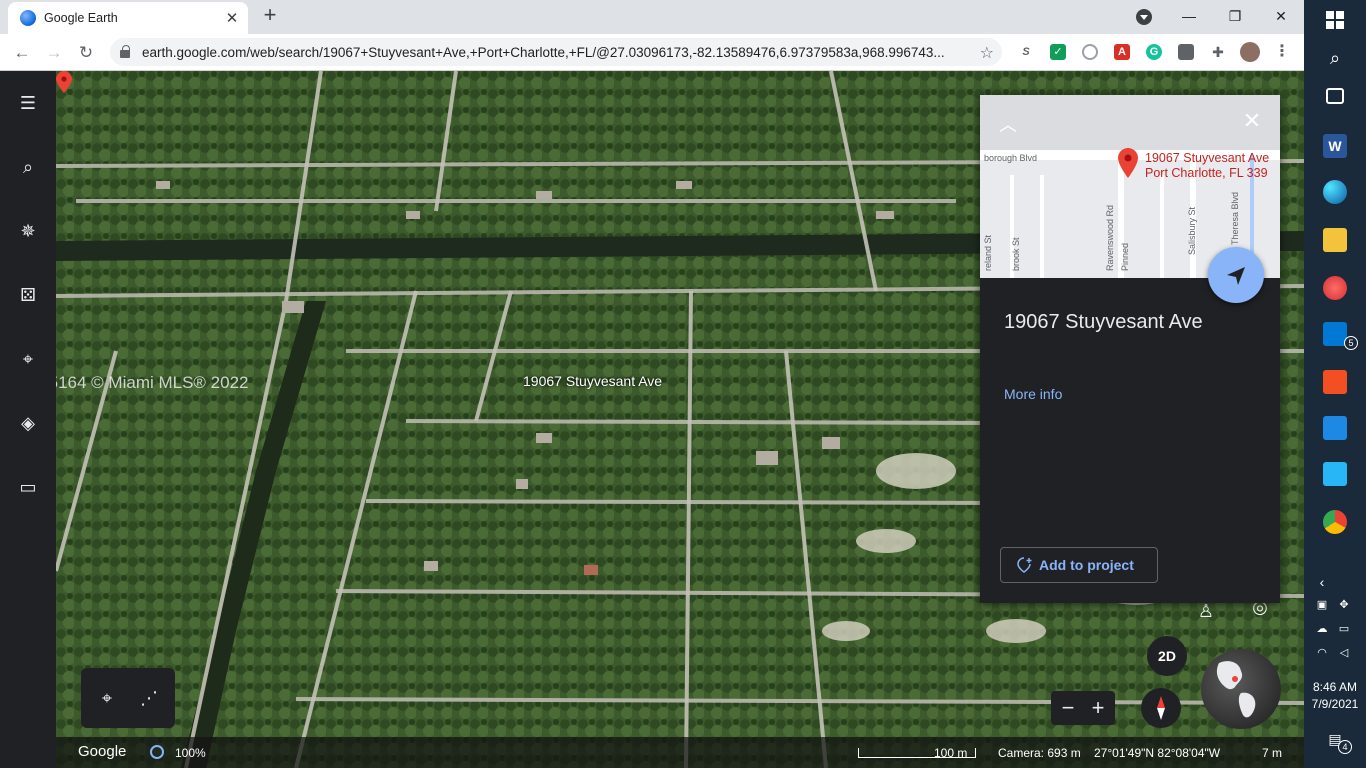 The image size is (1366, 768). Describe the element at coordinates (1090, 52) in the screenshot. I see `extension-circle-icon` at that location.